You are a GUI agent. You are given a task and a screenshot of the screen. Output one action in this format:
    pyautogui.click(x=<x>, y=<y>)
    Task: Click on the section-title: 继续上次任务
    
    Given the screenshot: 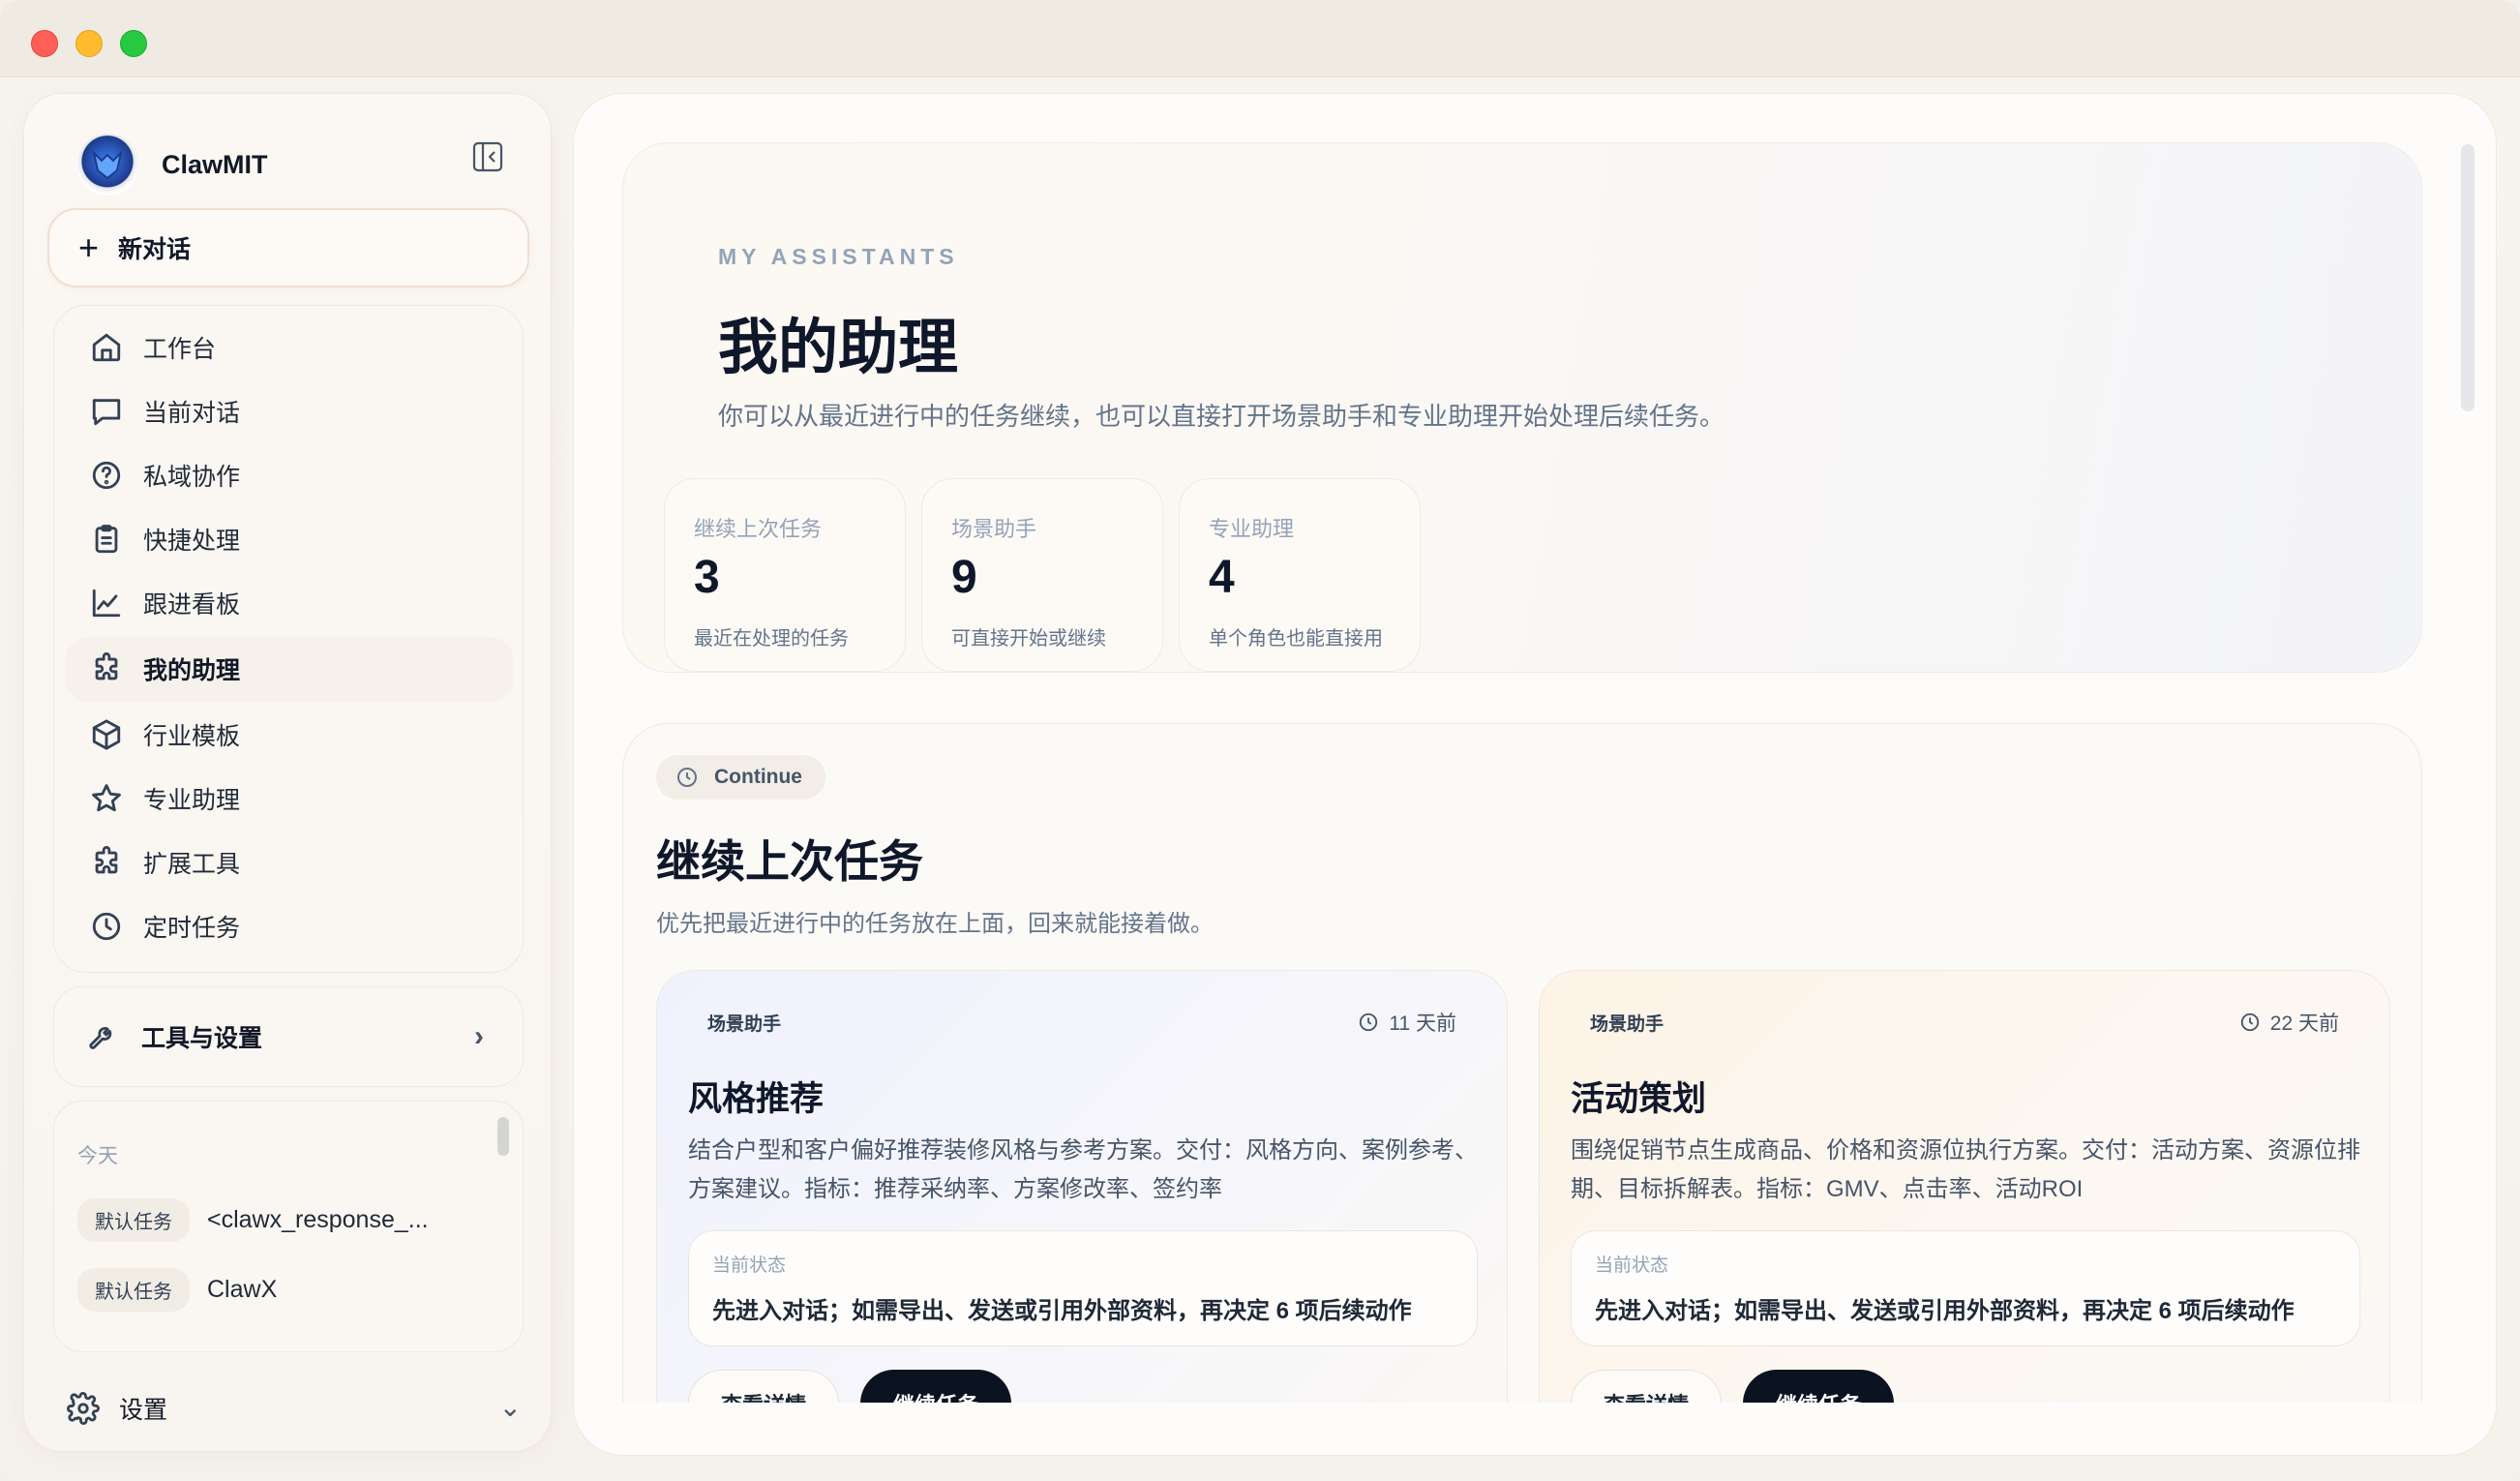 What is the action you would take?
    pyautogui.click(x=790, y=861)
    